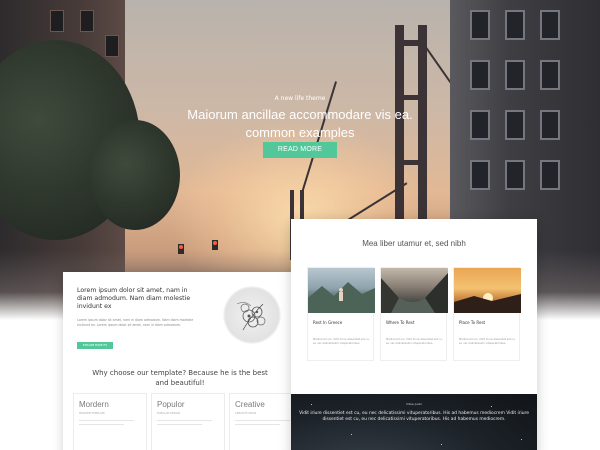 This screenshot has height=450, width=600. I want to click on feature-title: Populor, so click(171, 404).